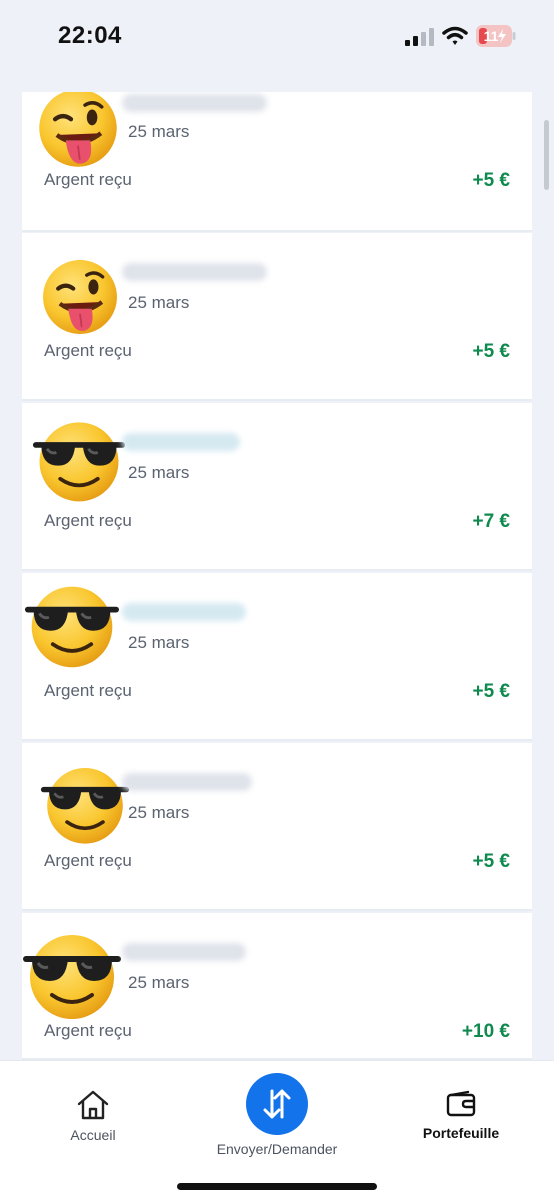 This screenshot has width=554, height=1200. Describe the element at coordinates (277, 986) in the screenshot. I see `transaction-card: 25 mars Argent reçu +10 €` at that location.